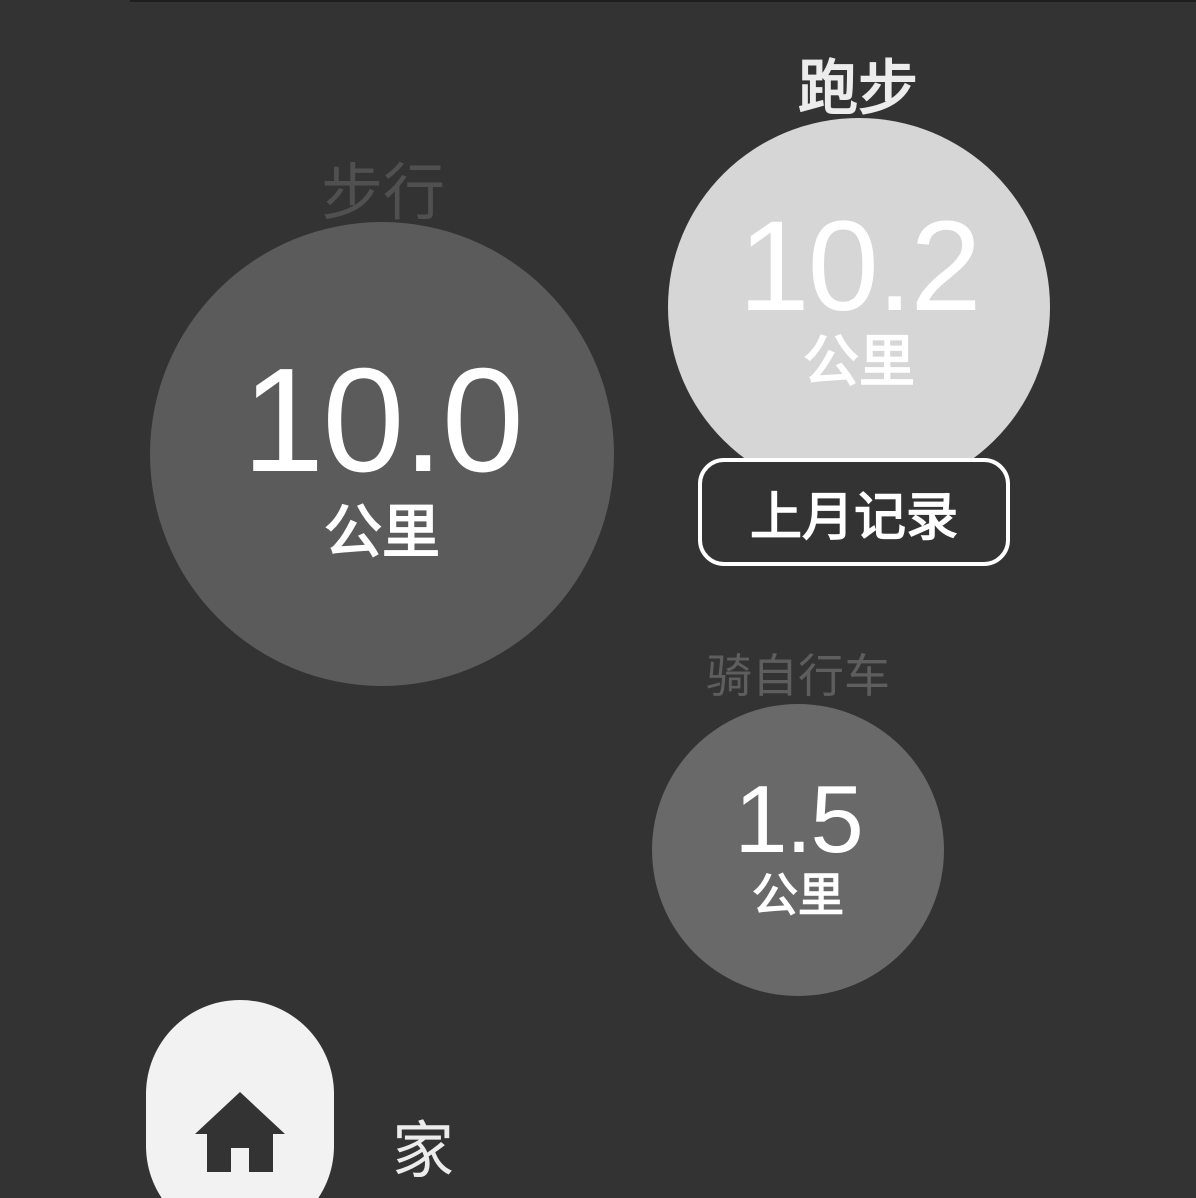 The image size is (1196, 1198). What do you see at coordinates (381, 532) in the screenshot?
I see `walk-distance-unit: 公里` at bounding box center [381, 532].